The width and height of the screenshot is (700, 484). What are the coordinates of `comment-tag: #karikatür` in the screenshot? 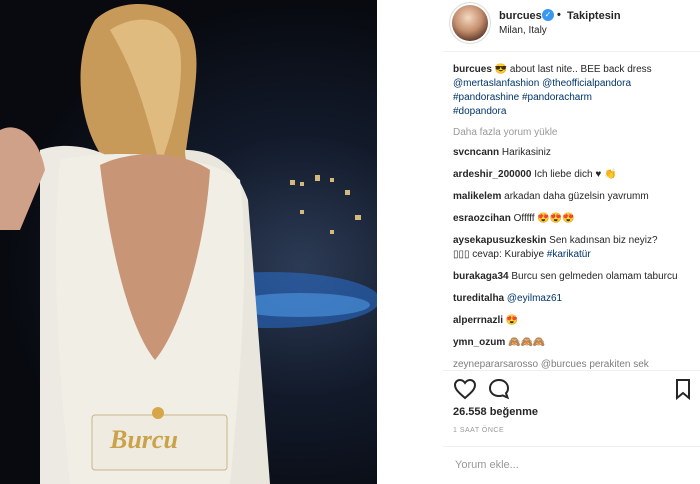 It's located at (569, 254).